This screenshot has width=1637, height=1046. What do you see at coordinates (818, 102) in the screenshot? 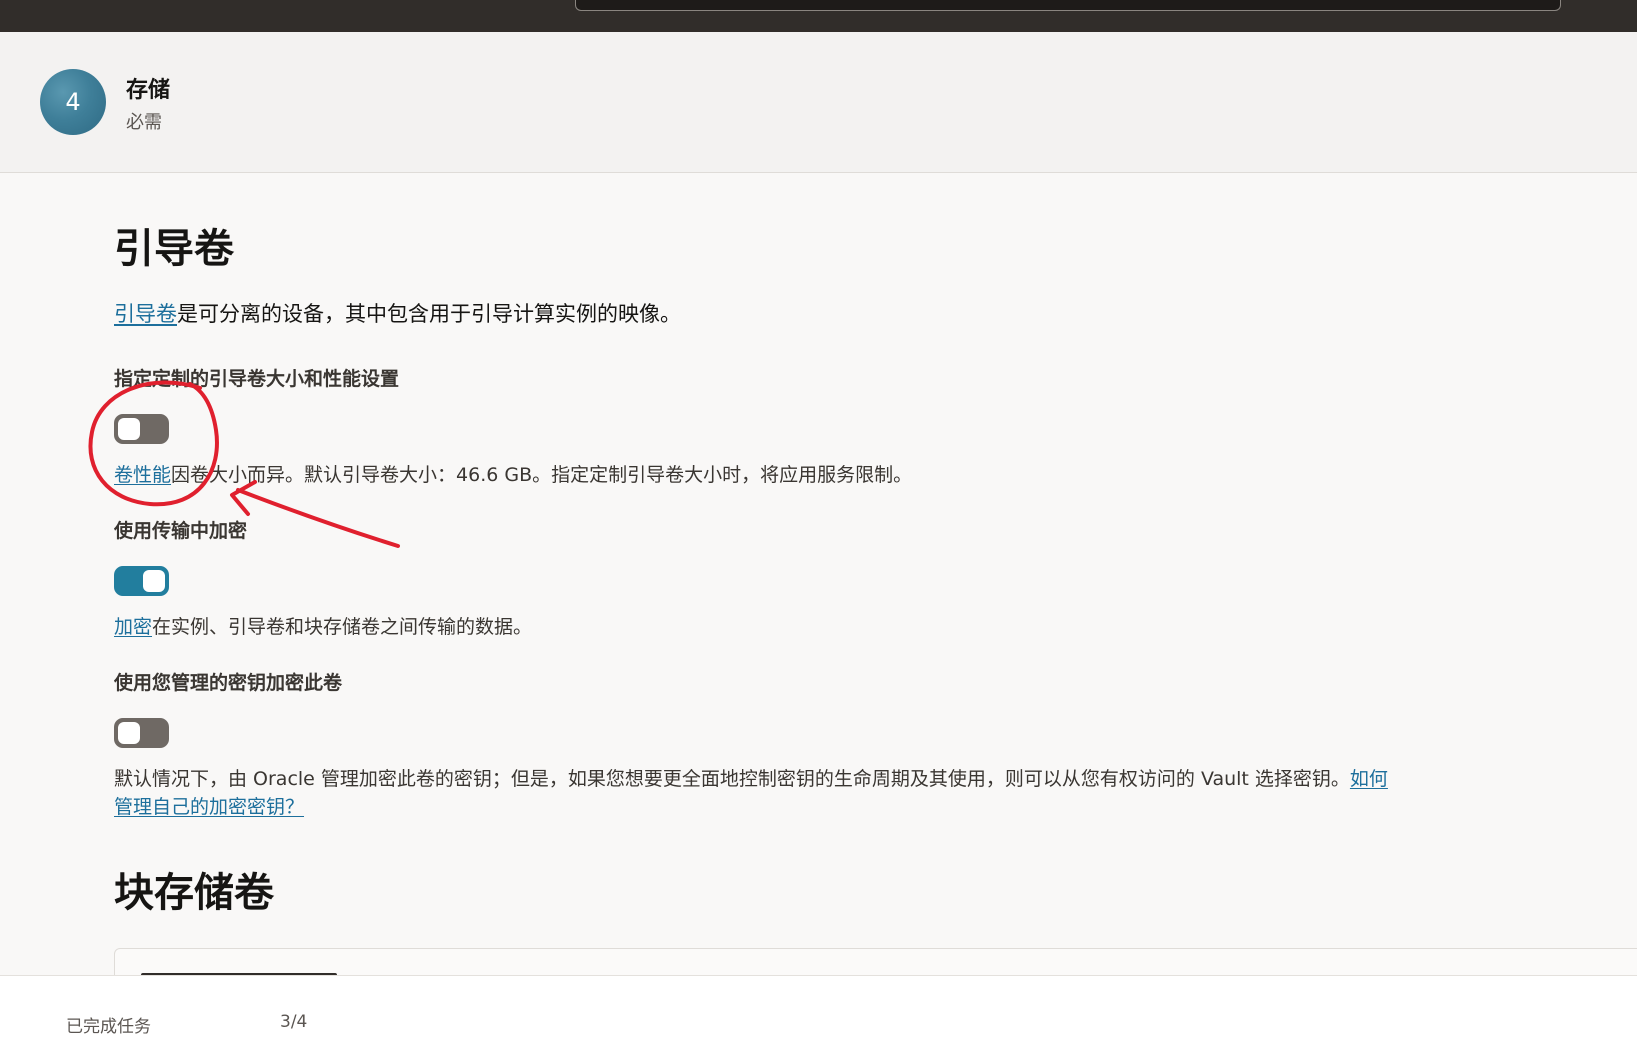
I see `step-header: 4 存储 必需` at bounding box center [818, 102].